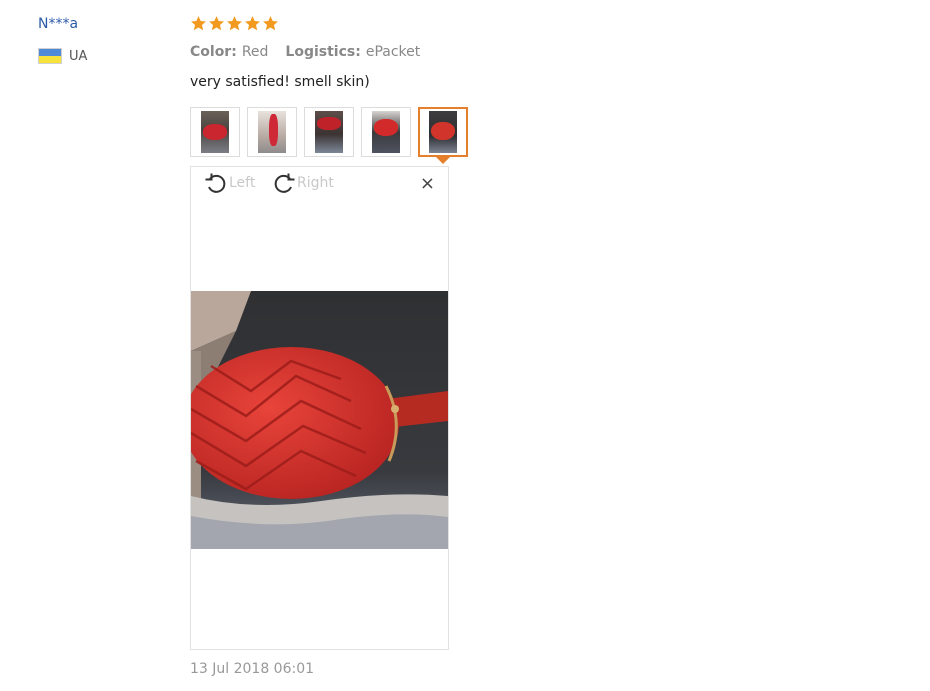 The image size is (930, 691). What do you see at coordinates (443, 135) in the screenshot?
I see `photo-thumbnail-selected` at bounding box center [443, 135].